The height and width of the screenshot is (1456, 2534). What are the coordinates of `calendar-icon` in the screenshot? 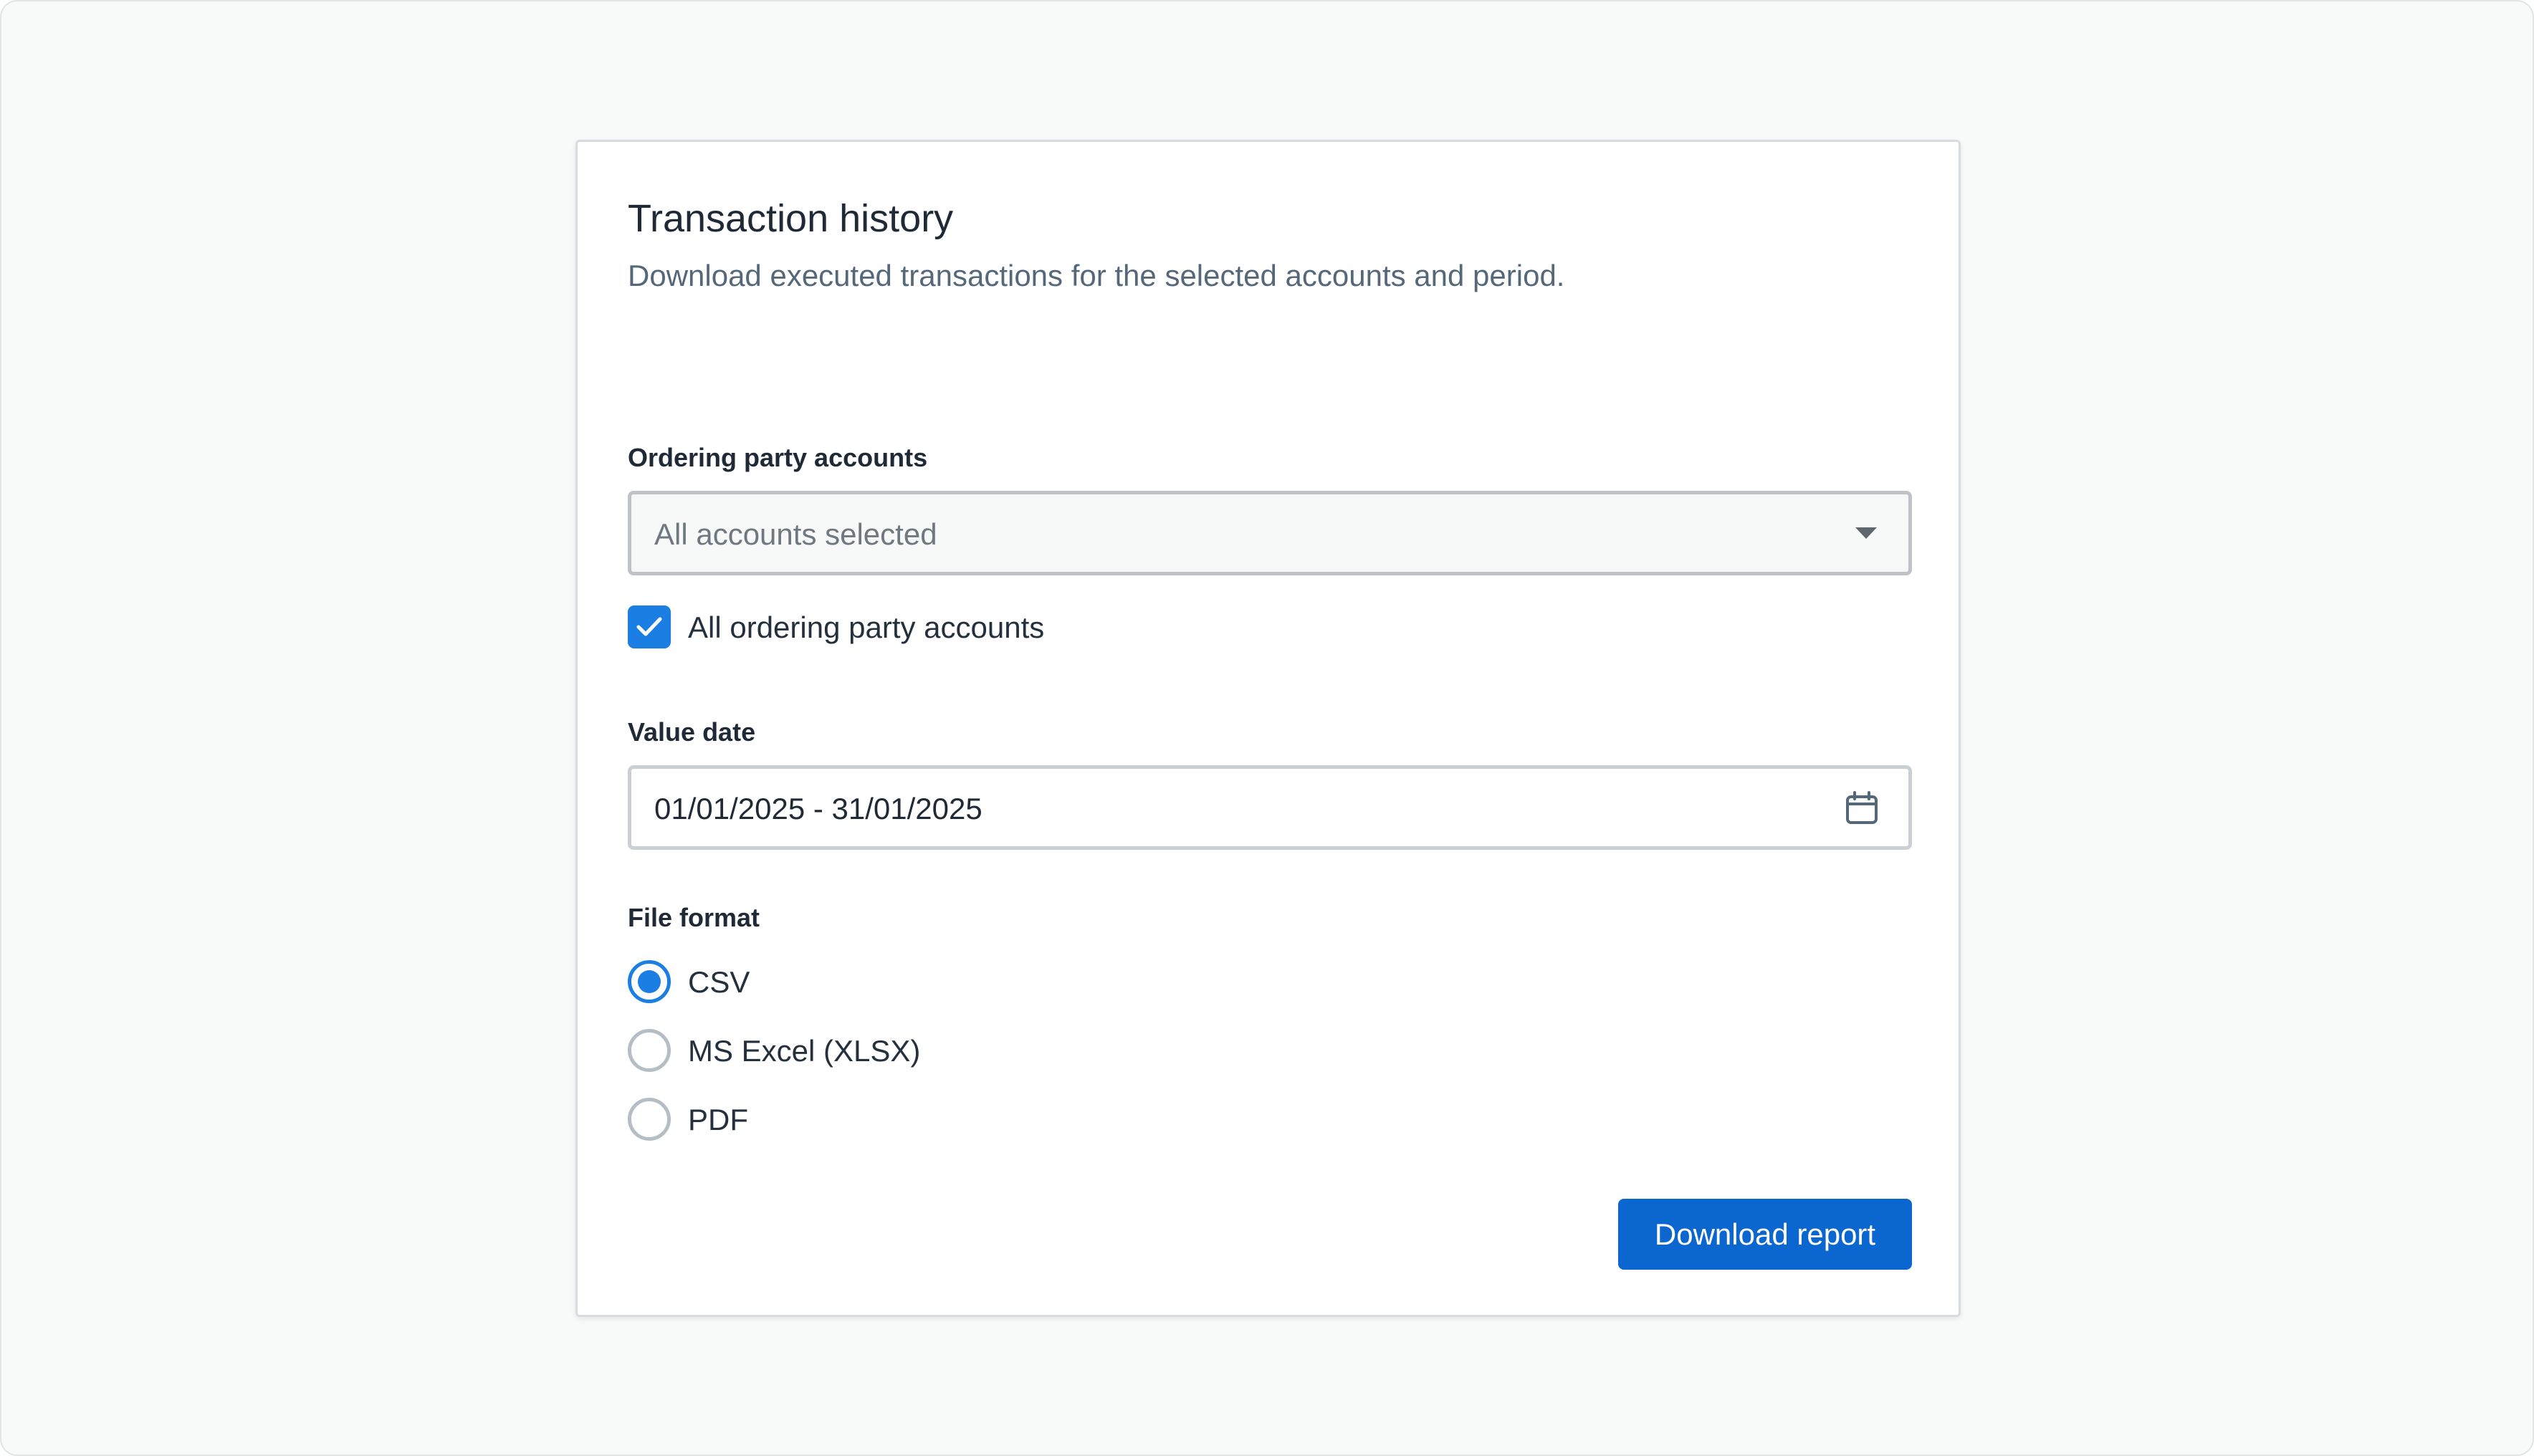 It's located at (1862, 808).